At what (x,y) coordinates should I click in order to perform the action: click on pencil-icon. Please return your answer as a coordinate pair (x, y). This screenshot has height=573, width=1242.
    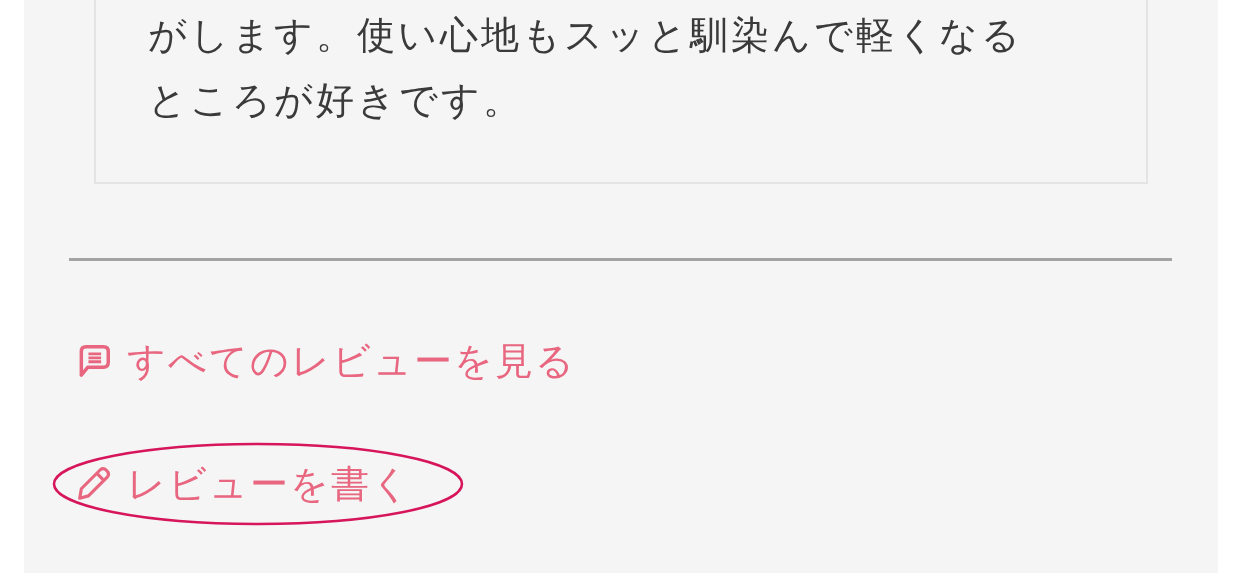
    Looking at the image, I should click on (94, 484).